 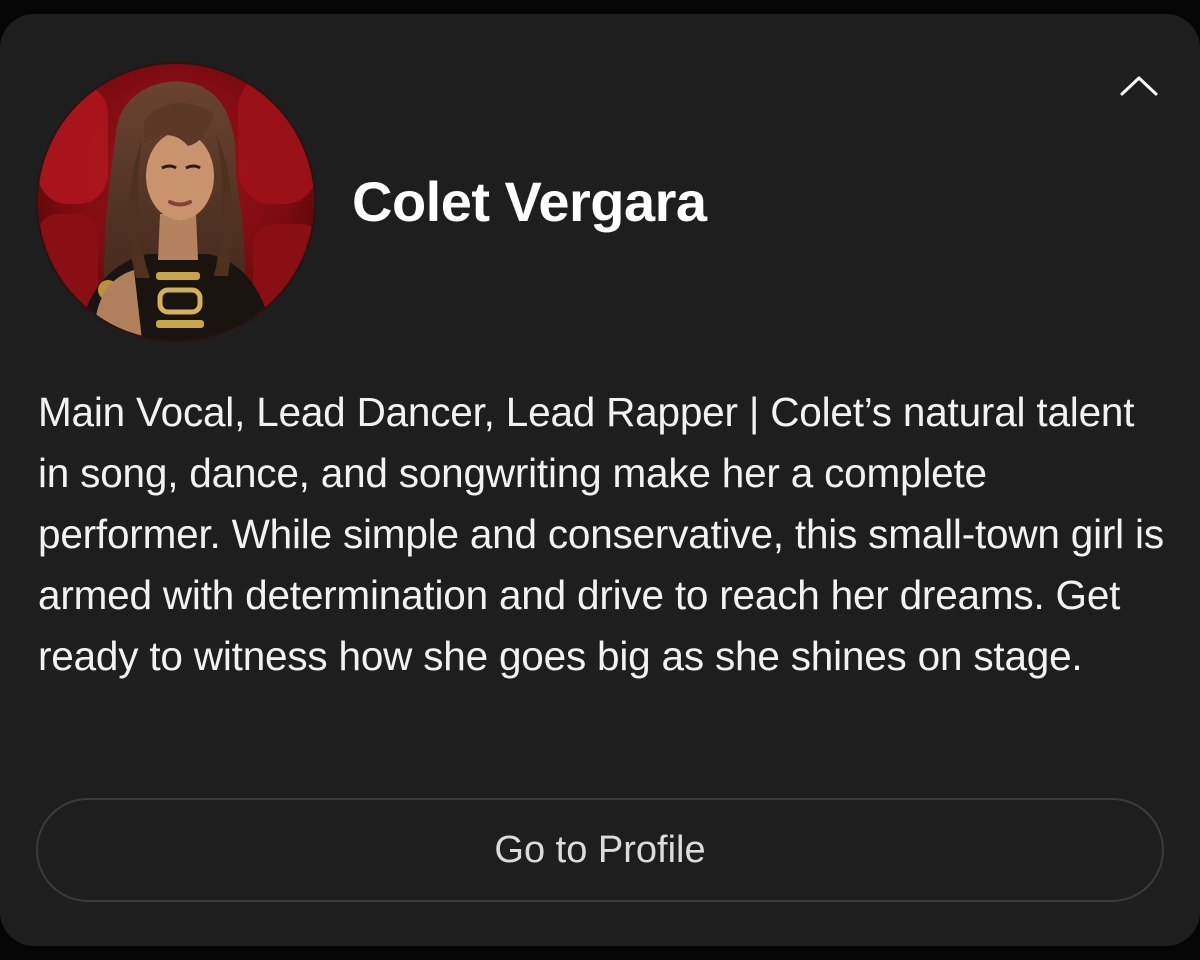 I want to click on collapse-button, so click(x=1139, y=86).